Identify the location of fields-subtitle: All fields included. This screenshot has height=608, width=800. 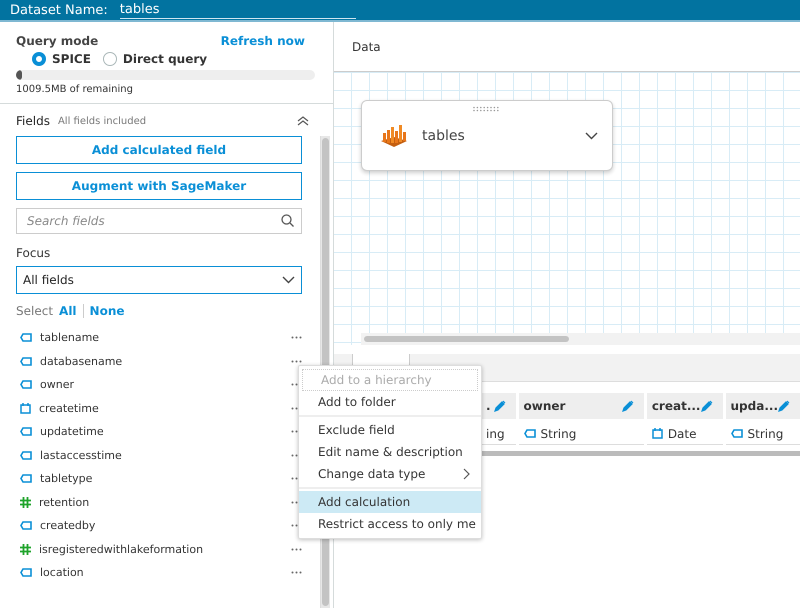
(102, 121).